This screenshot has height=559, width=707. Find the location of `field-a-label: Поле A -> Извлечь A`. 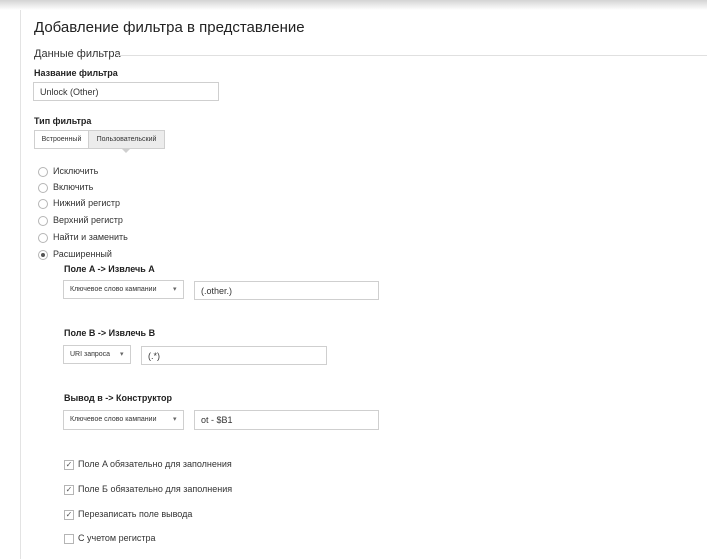

field-a-label: Поле A -> Извлечь A is located at coordinates (109, 269).